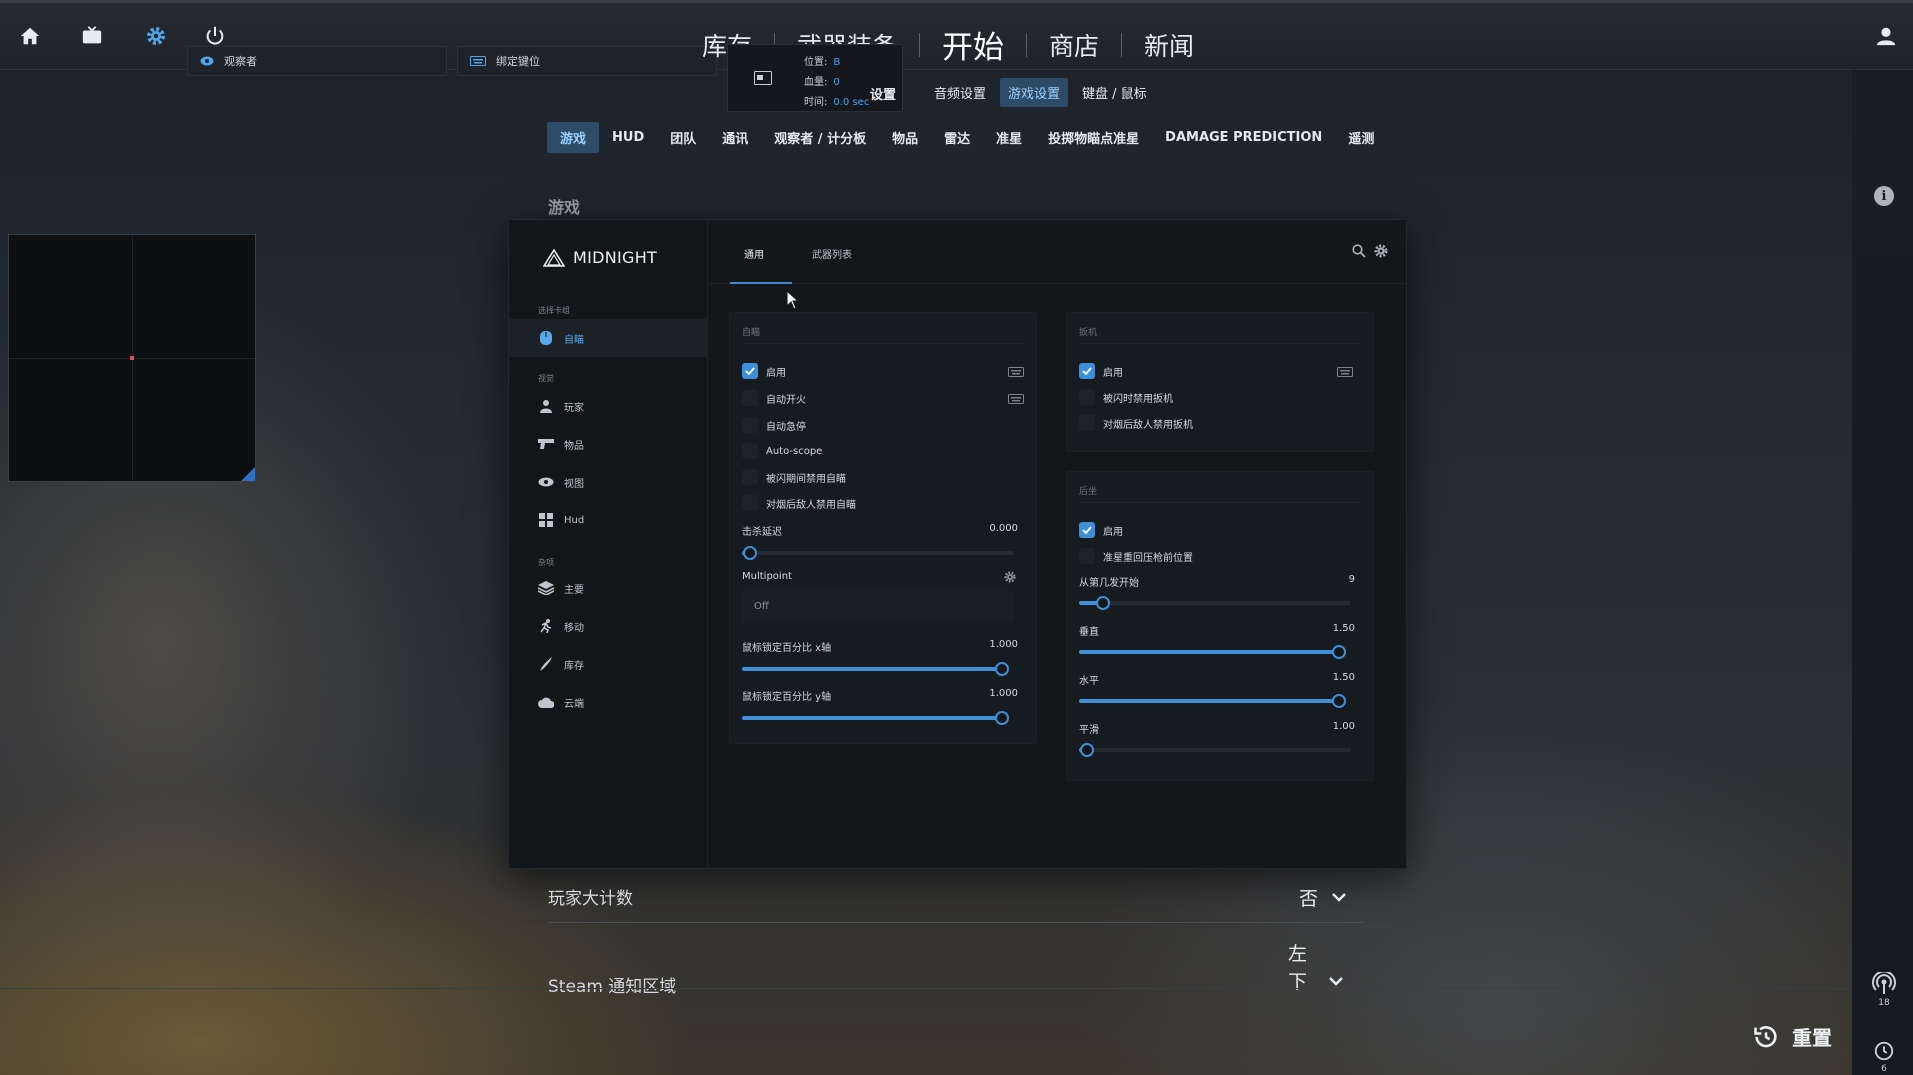  What do you see at coordinates (1359, 251) in the screenshot?
I see `search-icon` at bounding box center [1359, 251].